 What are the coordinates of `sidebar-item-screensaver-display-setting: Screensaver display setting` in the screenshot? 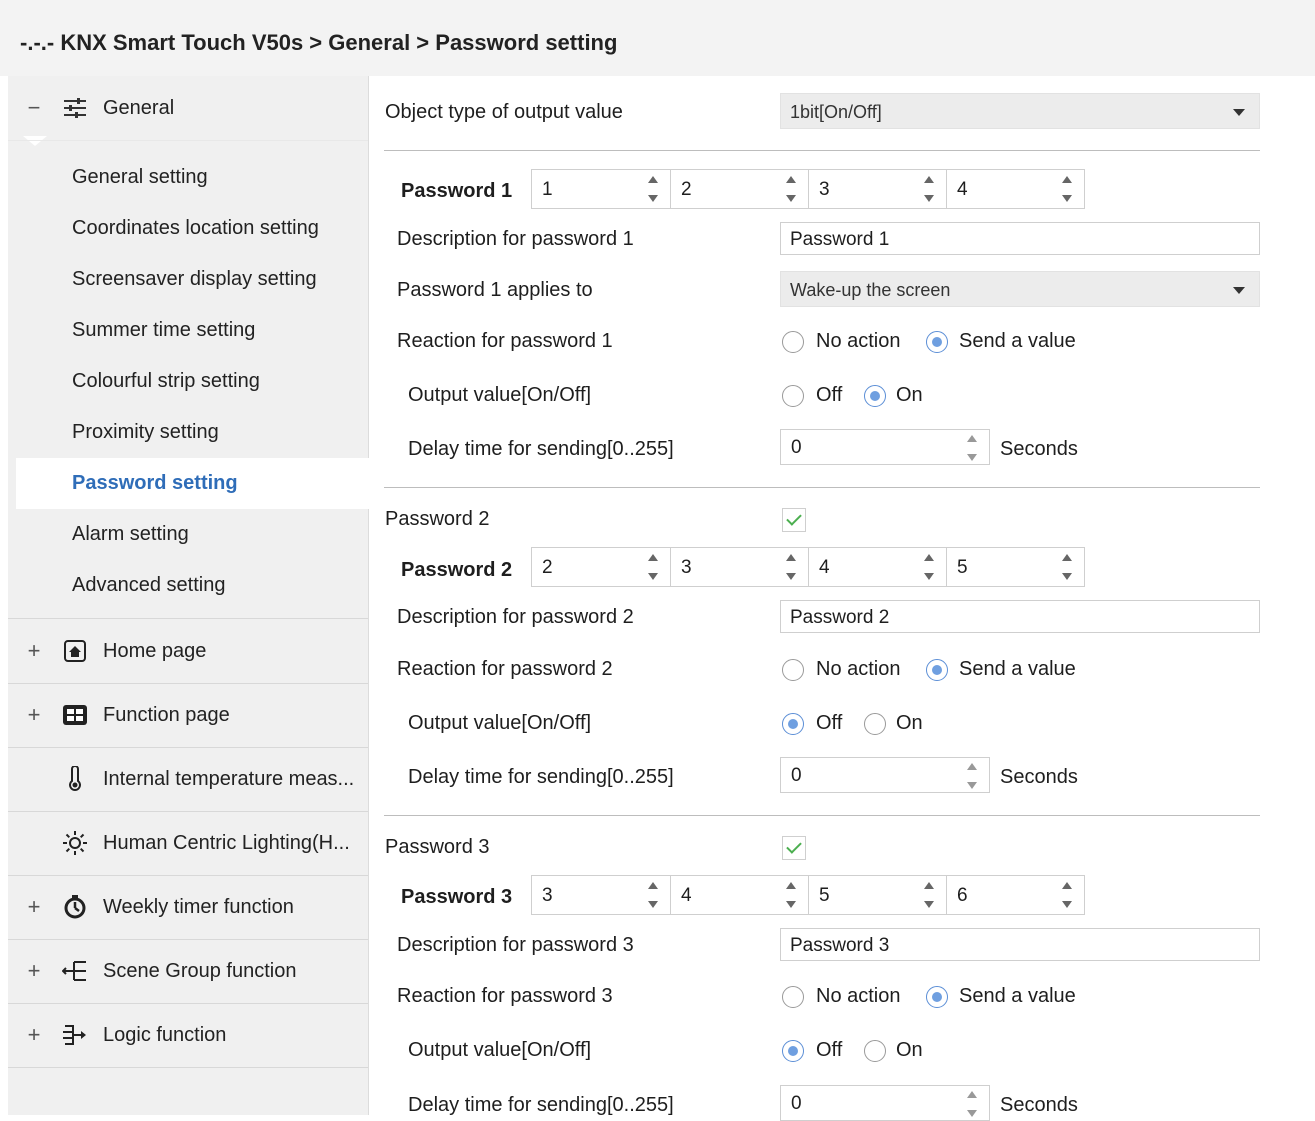 It's located at (188, 279).